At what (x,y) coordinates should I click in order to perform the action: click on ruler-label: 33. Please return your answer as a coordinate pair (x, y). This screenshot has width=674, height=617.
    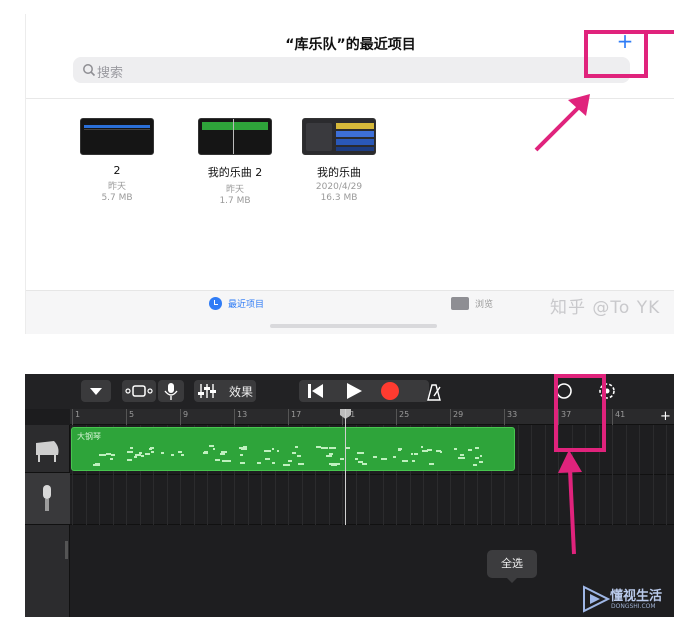
    Looking at the image, I should click on (512, 414).